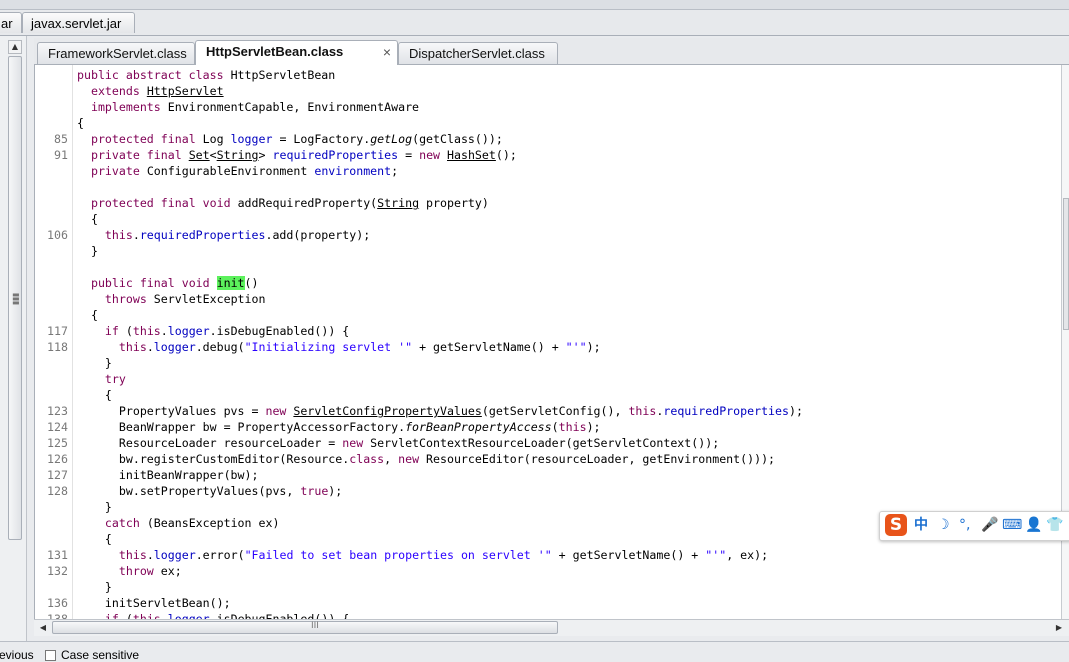 The image size is (1069, 662). What do you see at coordinates (534, 5) in the screenshot?
I see `window-top-strip` at bounding box center [534, 5].